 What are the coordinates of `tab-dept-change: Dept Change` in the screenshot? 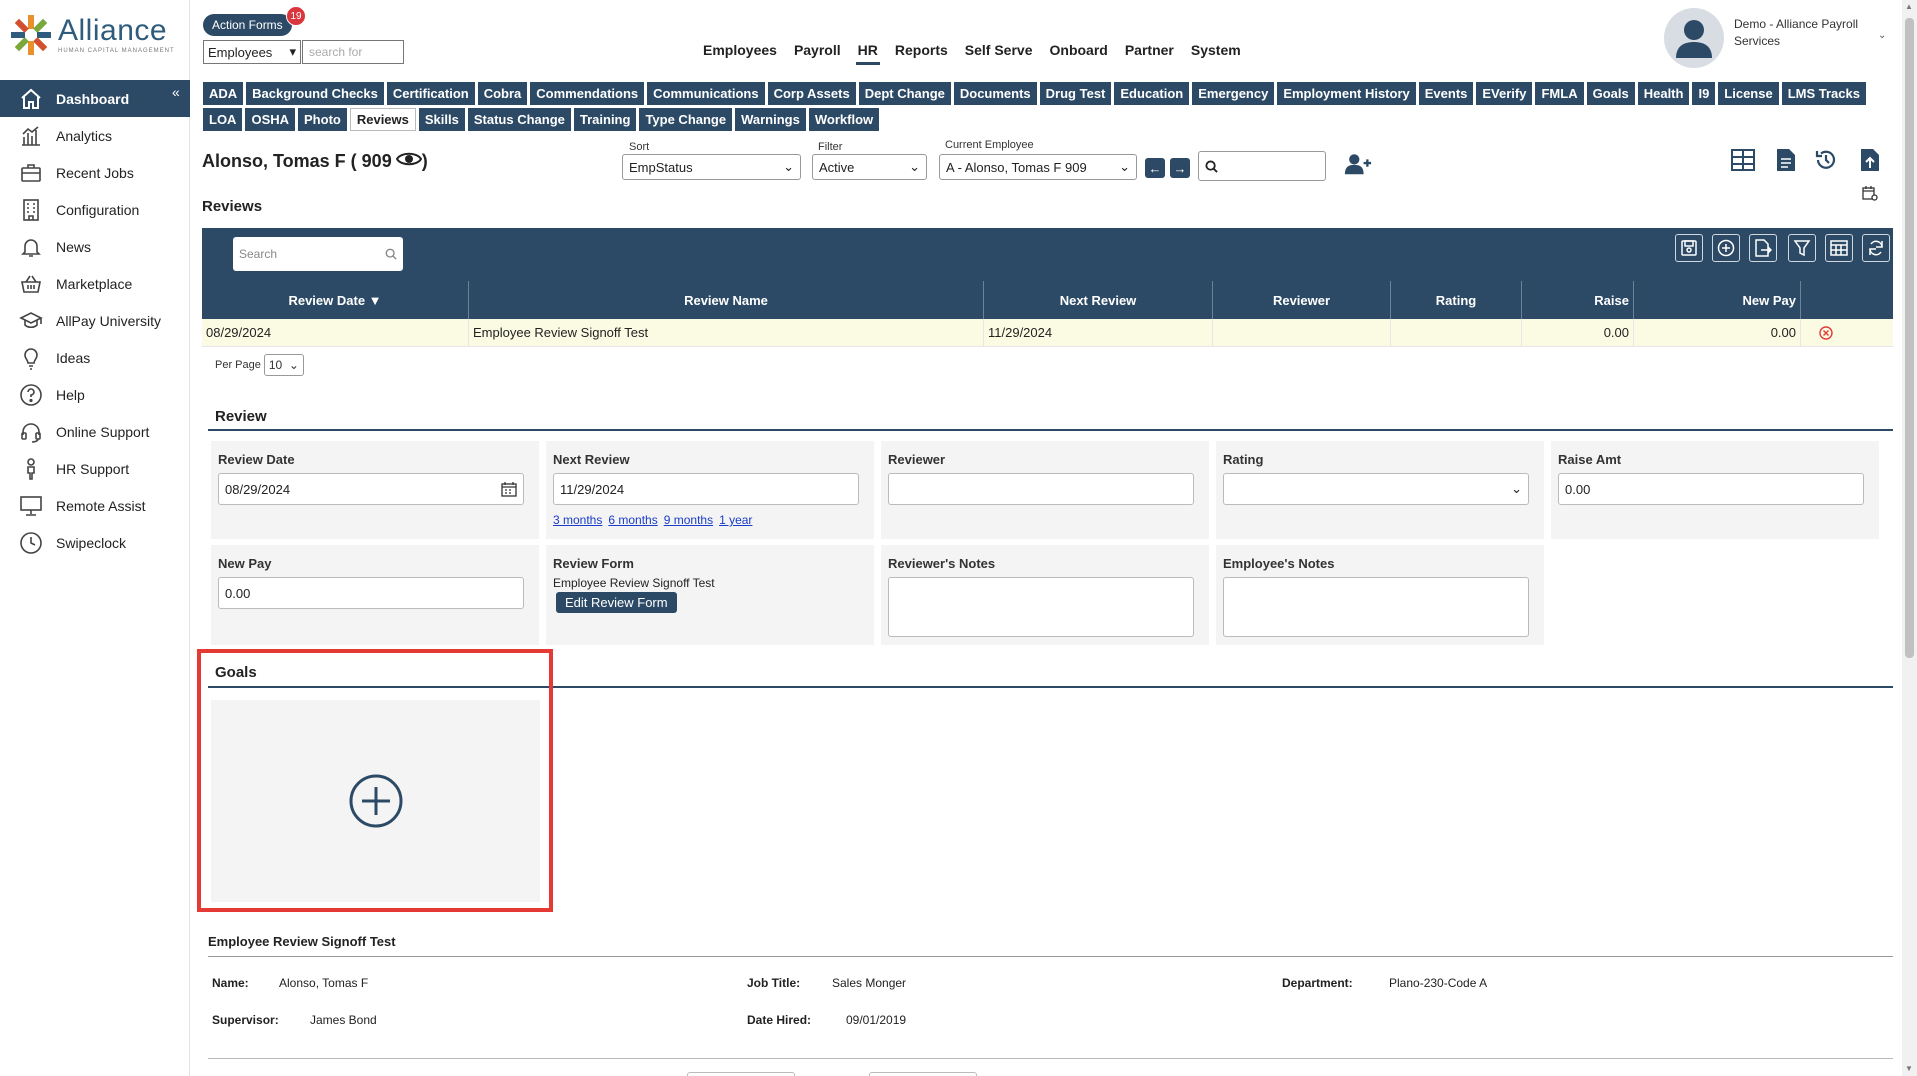 It's located at (904, 93).